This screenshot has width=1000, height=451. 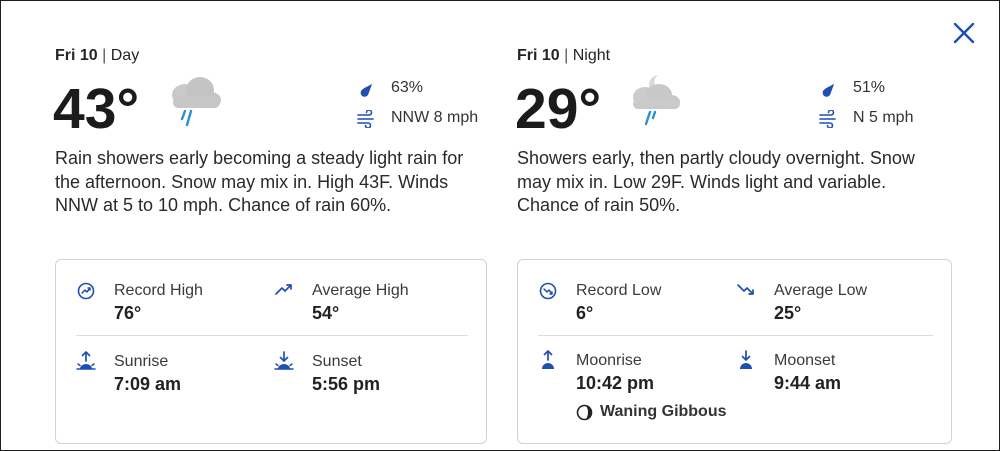 I want to click on moonrise-value: 10:42 pm, so click(x=615, y=383).